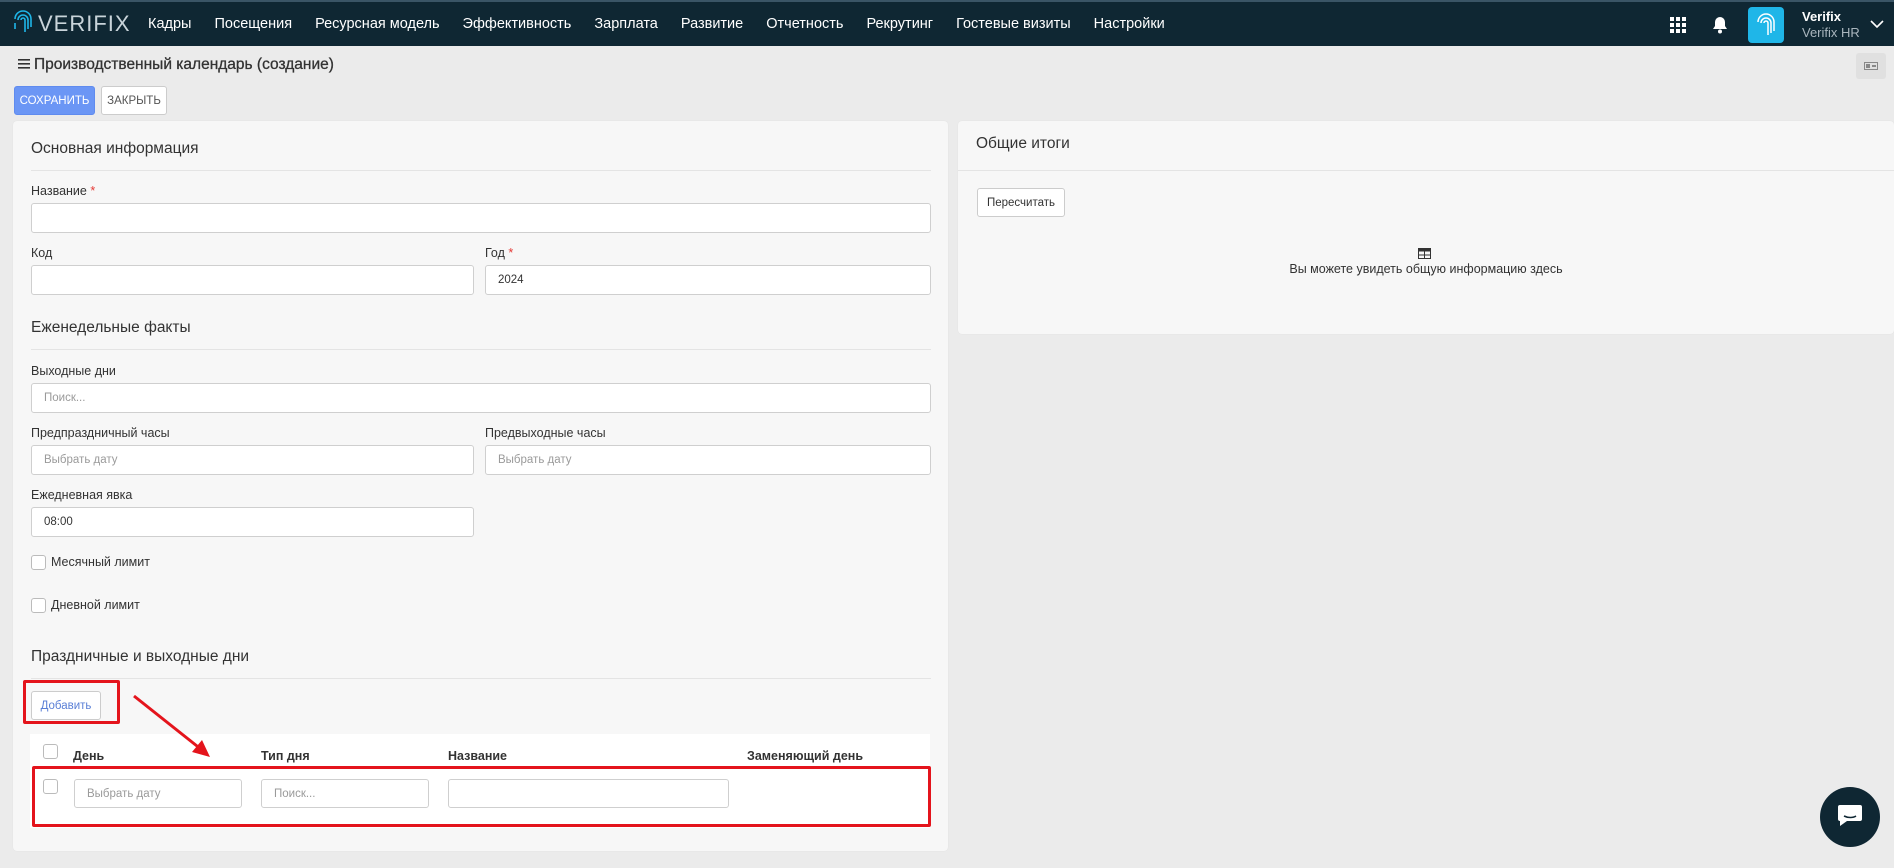 The height and width of the screenshot is (868, 1894). I want to click on logo: VERIFIX, so click(80, 24).